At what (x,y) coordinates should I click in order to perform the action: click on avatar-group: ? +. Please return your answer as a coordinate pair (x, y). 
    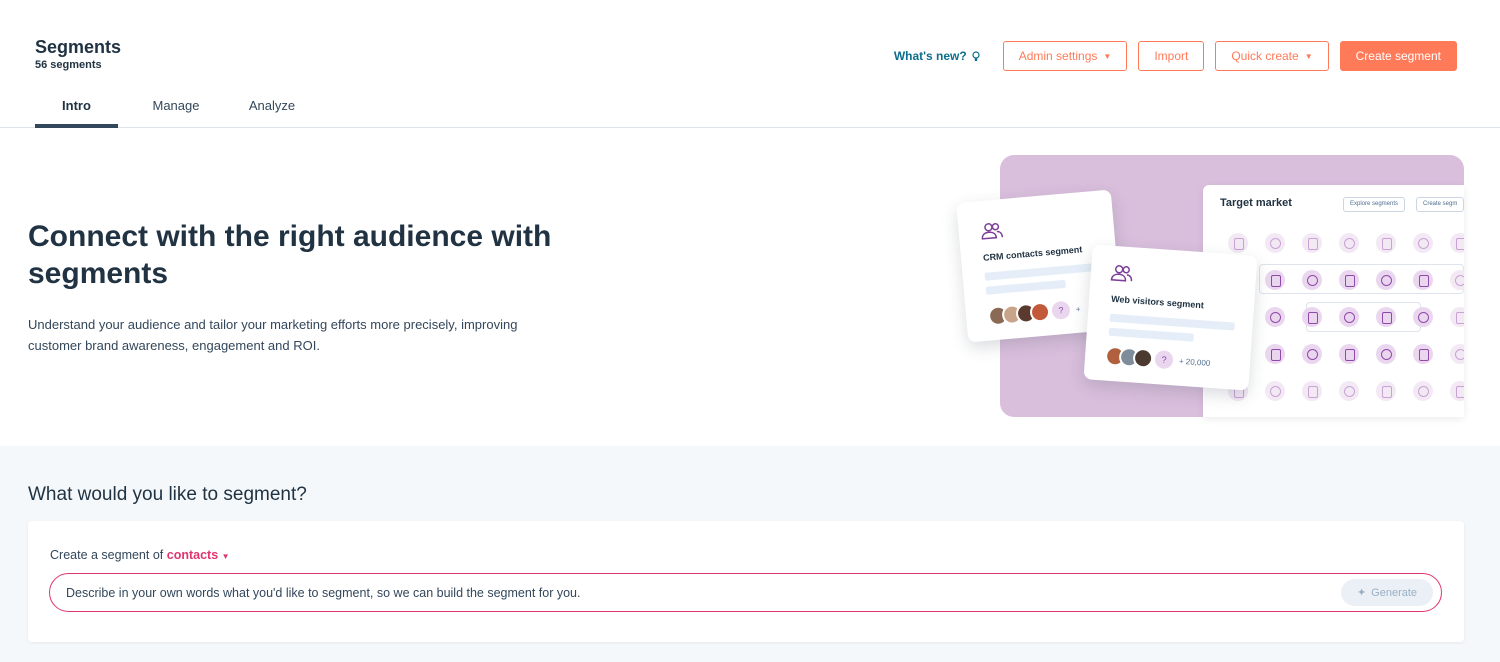
    Looking at the image, I should click on (1034, 313).